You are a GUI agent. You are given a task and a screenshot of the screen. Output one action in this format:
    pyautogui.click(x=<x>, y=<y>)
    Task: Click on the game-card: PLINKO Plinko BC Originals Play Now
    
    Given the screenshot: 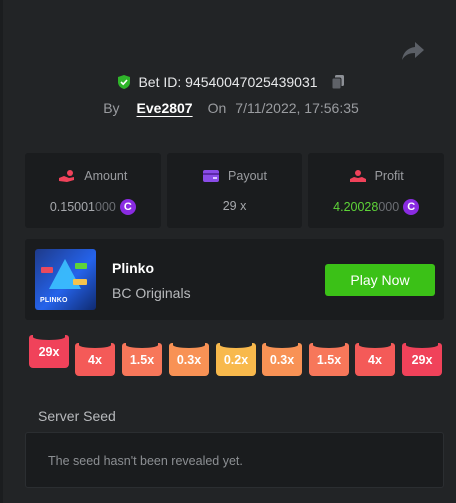 What is the action you would take?
    pyautogui.click(x=234, y=279)
    